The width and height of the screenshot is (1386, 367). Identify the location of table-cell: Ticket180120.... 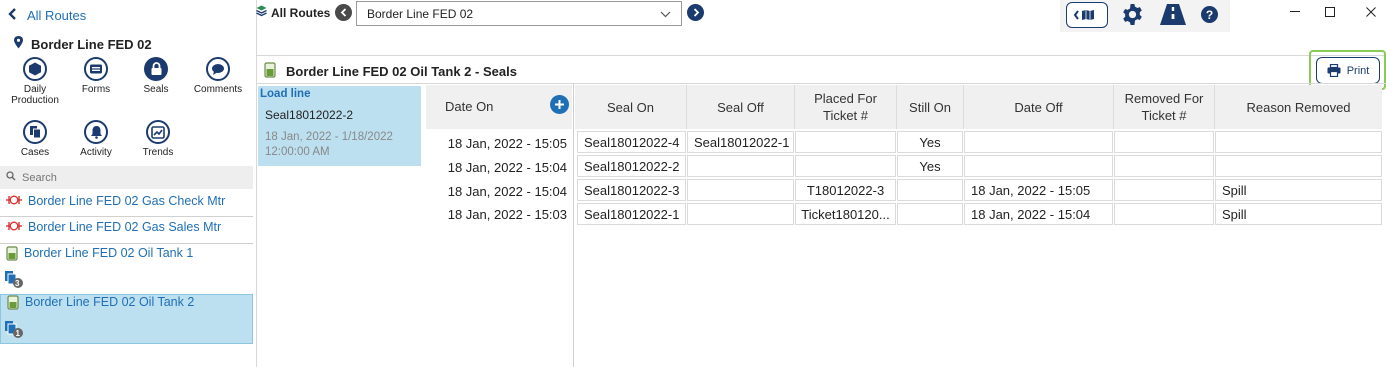
(845, 214).